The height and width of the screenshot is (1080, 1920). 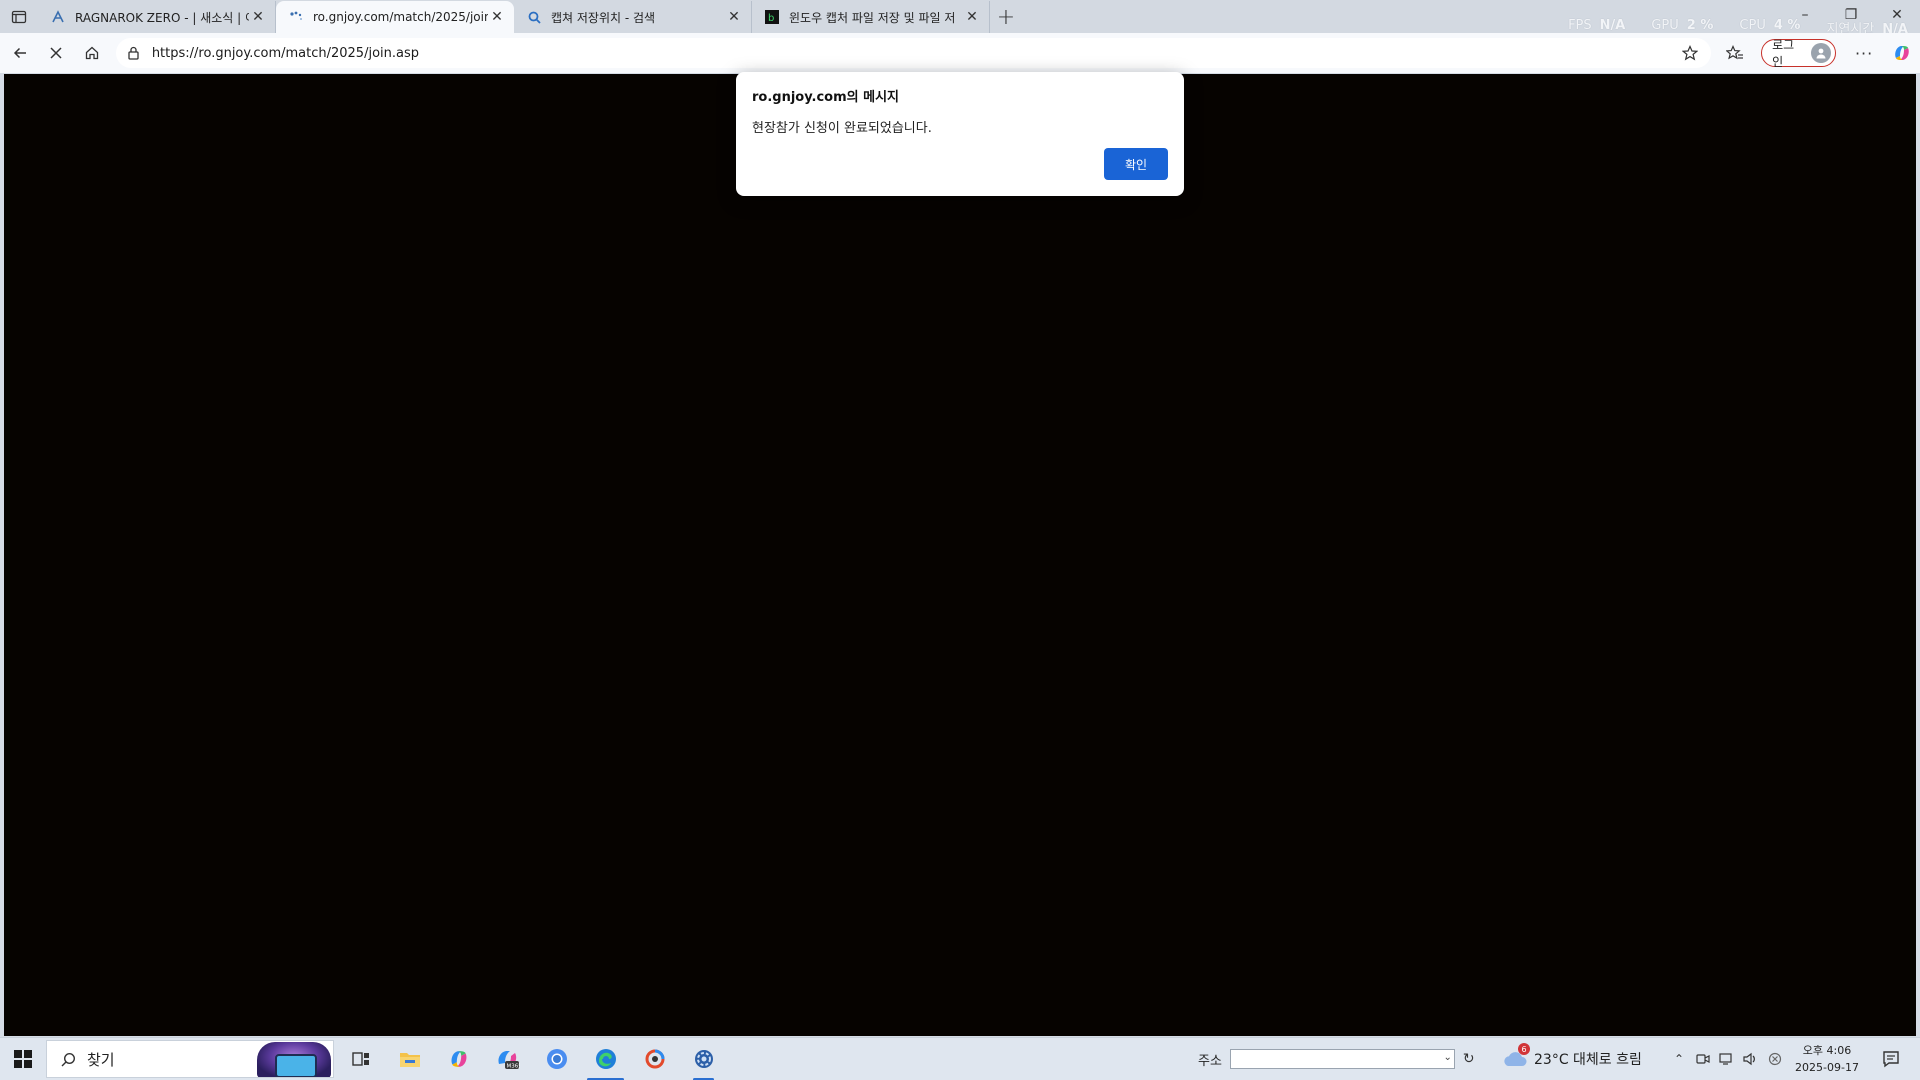 I want to click on m365-icon: M365, so click(x=508, y=1060).